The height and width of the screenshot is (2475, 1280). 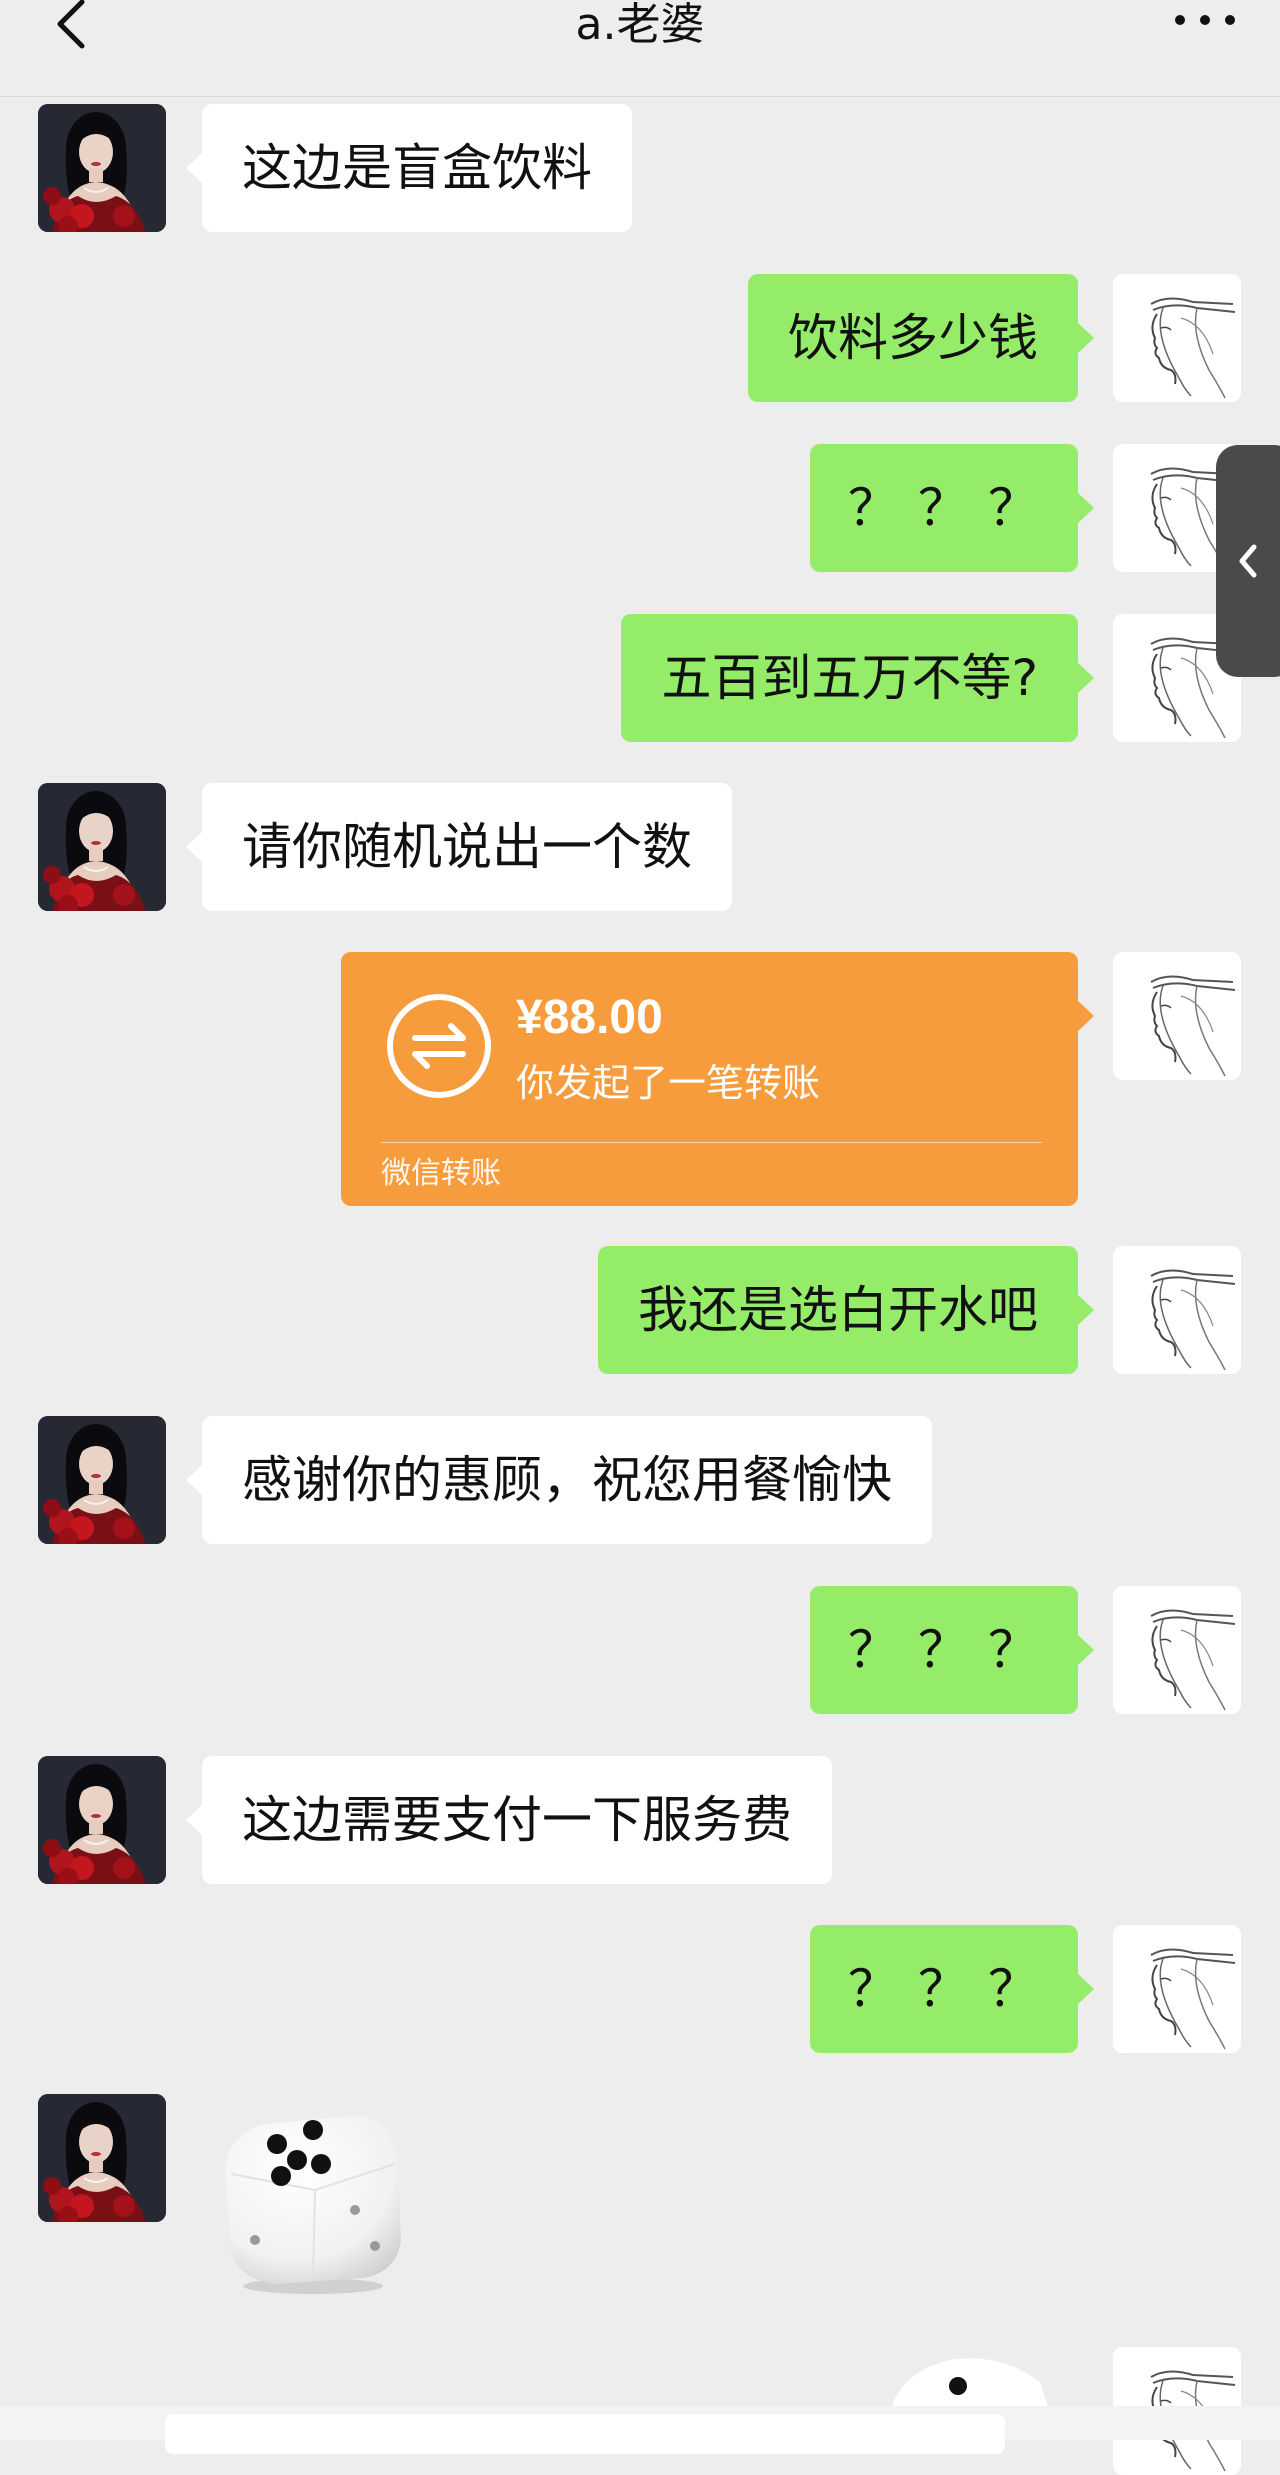 What do you see at coordinates (441, 1173) in the screenshot?
I see `transfer-footer: 微信转账` at bounding box center [441, 1173].